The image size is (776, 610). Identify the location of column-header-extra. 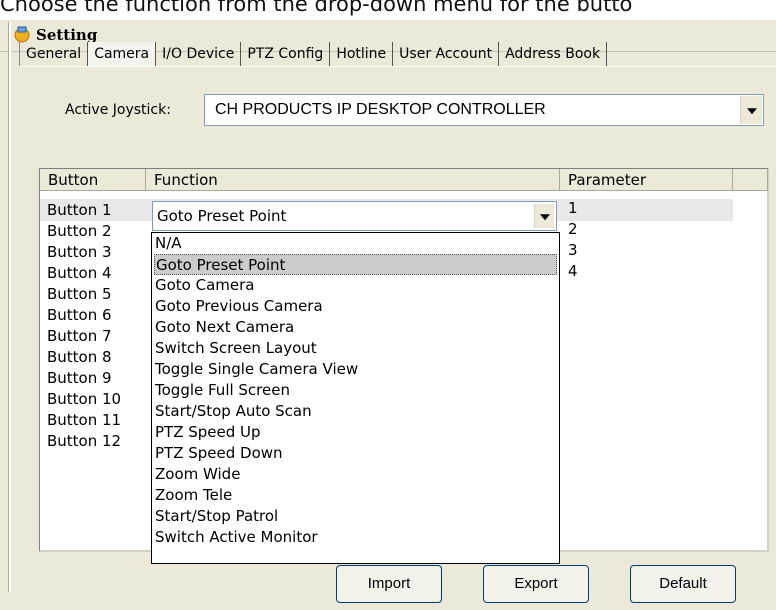
(750, 180).